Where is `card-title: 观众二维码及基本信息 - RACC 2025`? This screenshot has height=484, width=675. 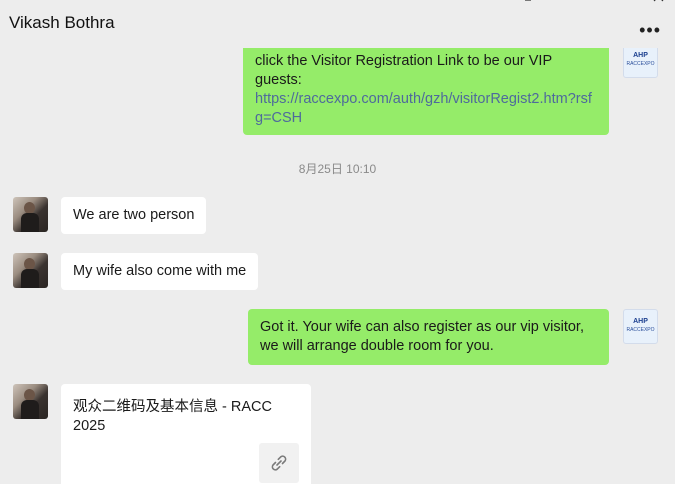 card-title: 观众二维码及基本信息 - RACC 2025 is located at coordinates (172, 416).